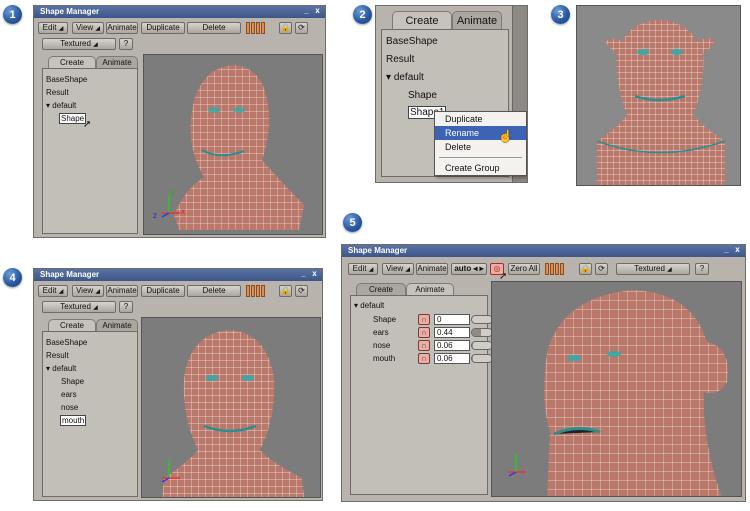 The width and height of the screenshot is (750, 511). What do you see at coordinates (362, 14) in the screenshot?
I see `step-badge-2: 2` at bounding box center [362, 14].